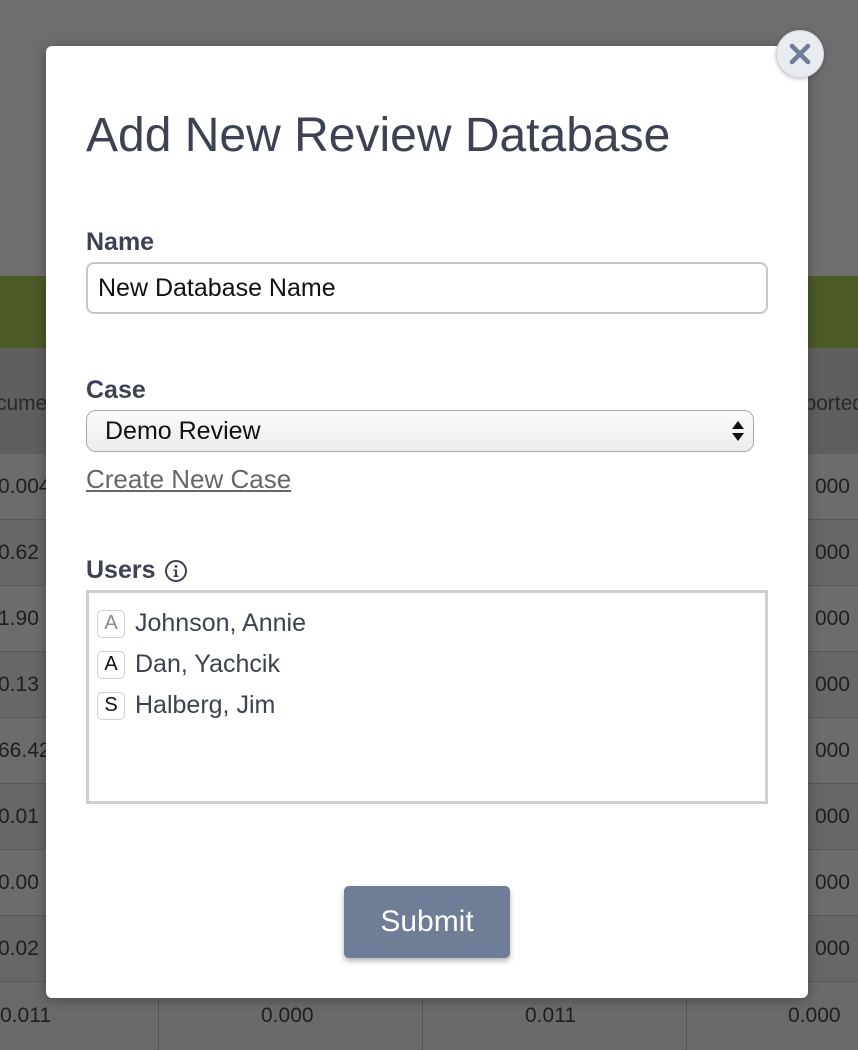 This screenshot has height=1050, width=858. I want to click on case-select: Demo Review, so click(420, 431).